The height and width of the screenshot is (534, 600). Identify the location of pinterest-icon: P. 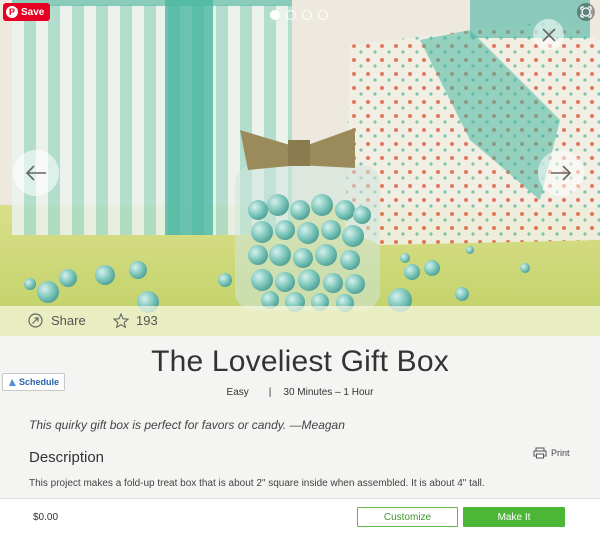
(12, 12).